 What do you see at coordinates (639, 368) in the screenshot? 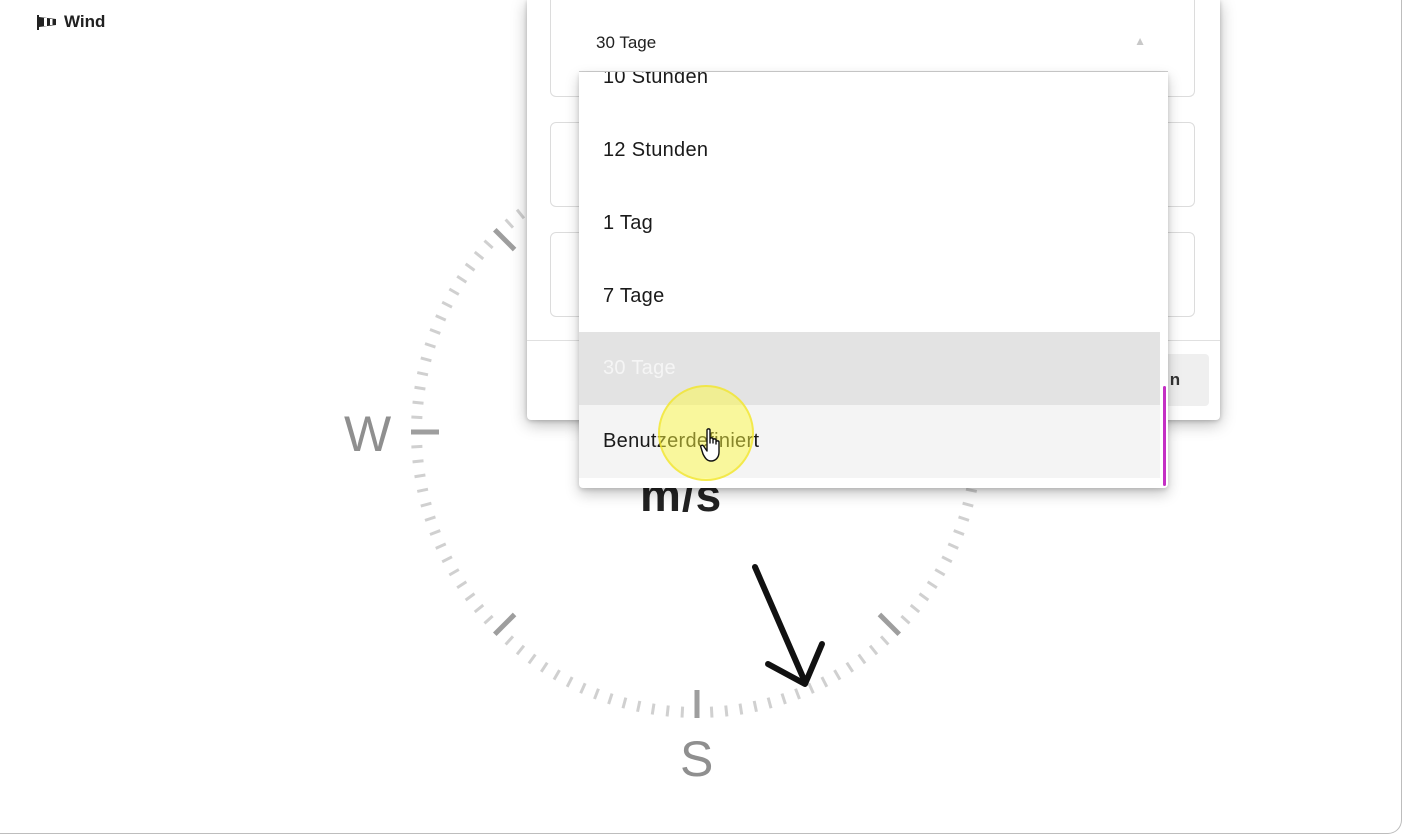
I see `menu-item-label: 30 Tage` at bounding box center [639, 368].